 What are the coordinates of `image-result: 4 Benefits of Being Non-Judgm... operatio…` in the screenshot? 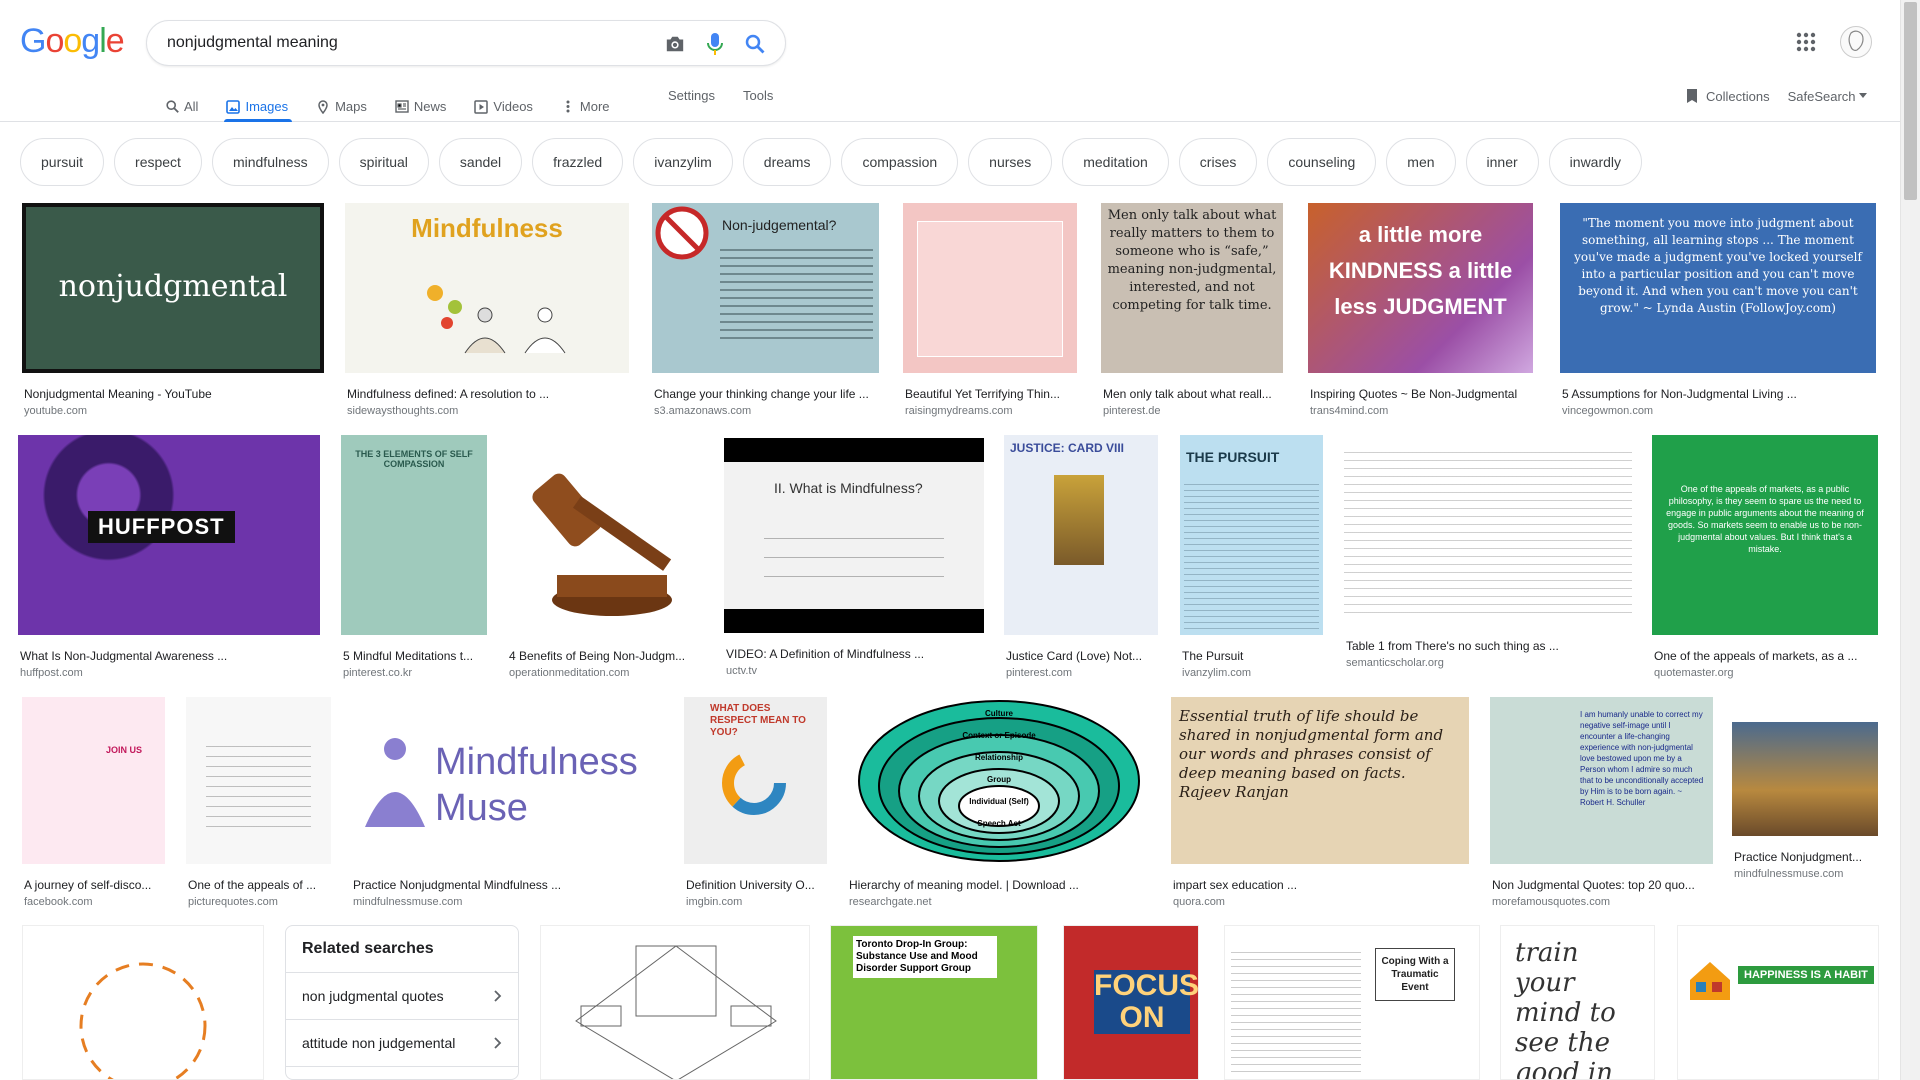 It's located at (605, 563).